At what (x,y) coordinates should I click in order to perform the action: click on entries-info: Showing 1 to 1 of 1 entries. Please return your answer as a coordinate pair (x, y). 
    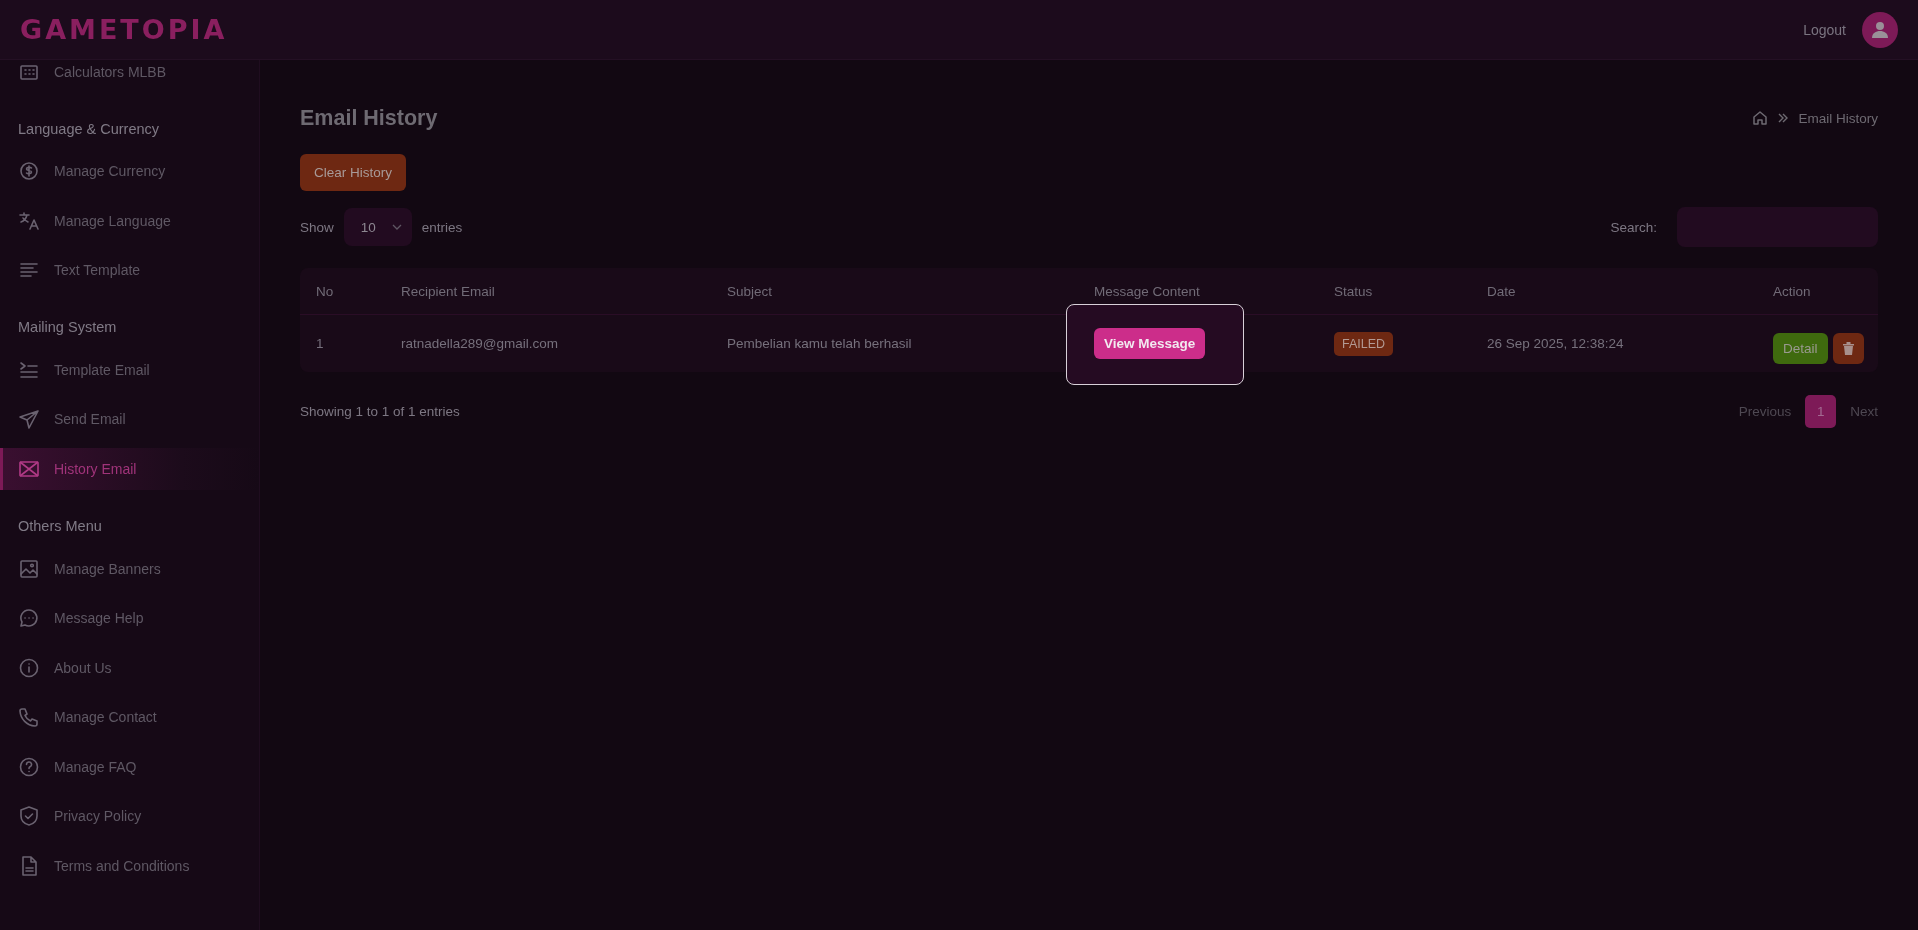
    Looking at the image, I should click on (380, 411).